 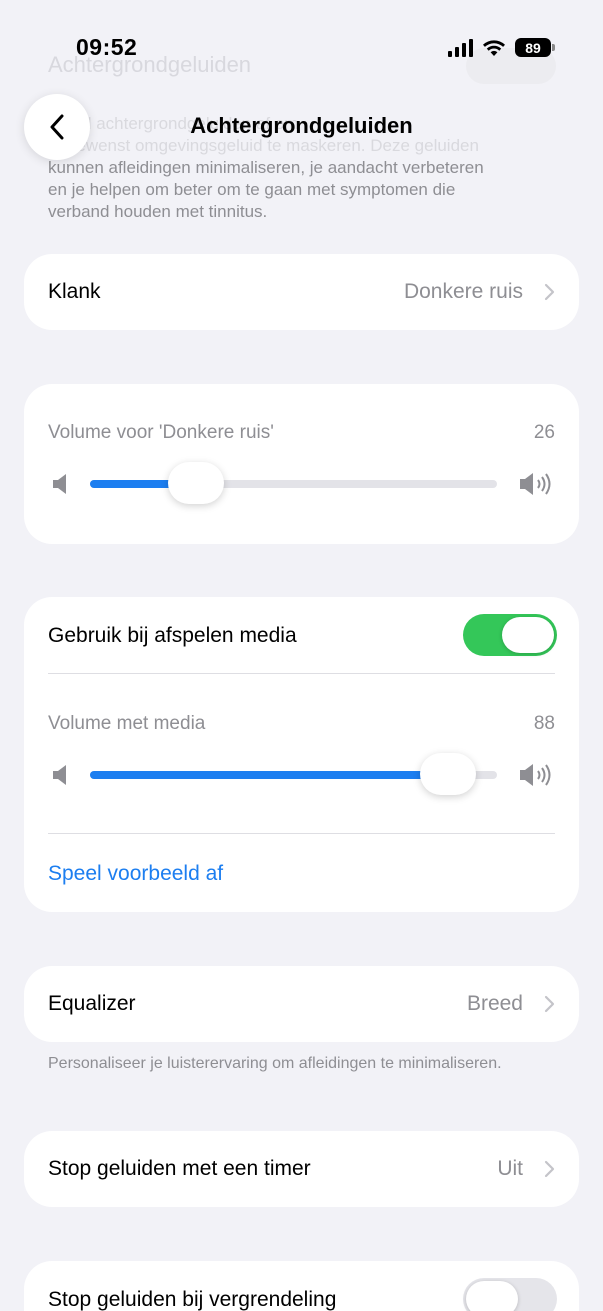 I want to click on volume-label: Volume voor 'Donkere ruis', so click(x=161, y=432).